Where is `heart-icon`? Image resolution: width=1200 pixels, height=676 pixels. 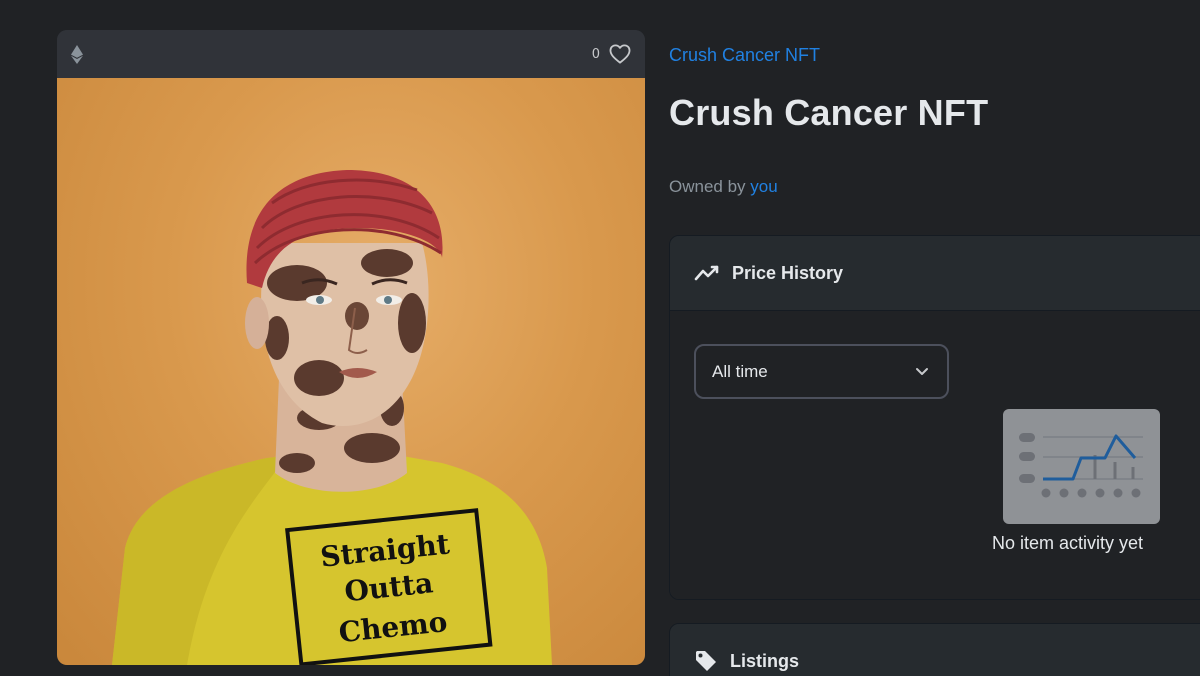 heart-icon is located at coordinates (620, 54).